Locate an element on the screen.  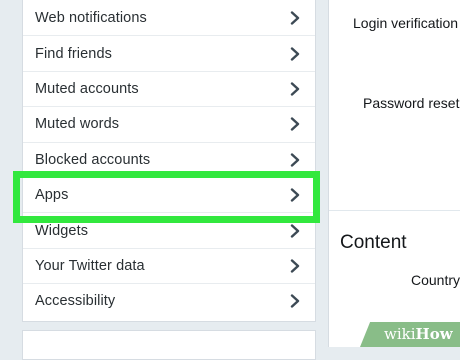
menu-item-label: Muted accounts is located at coordinates (87, 88).